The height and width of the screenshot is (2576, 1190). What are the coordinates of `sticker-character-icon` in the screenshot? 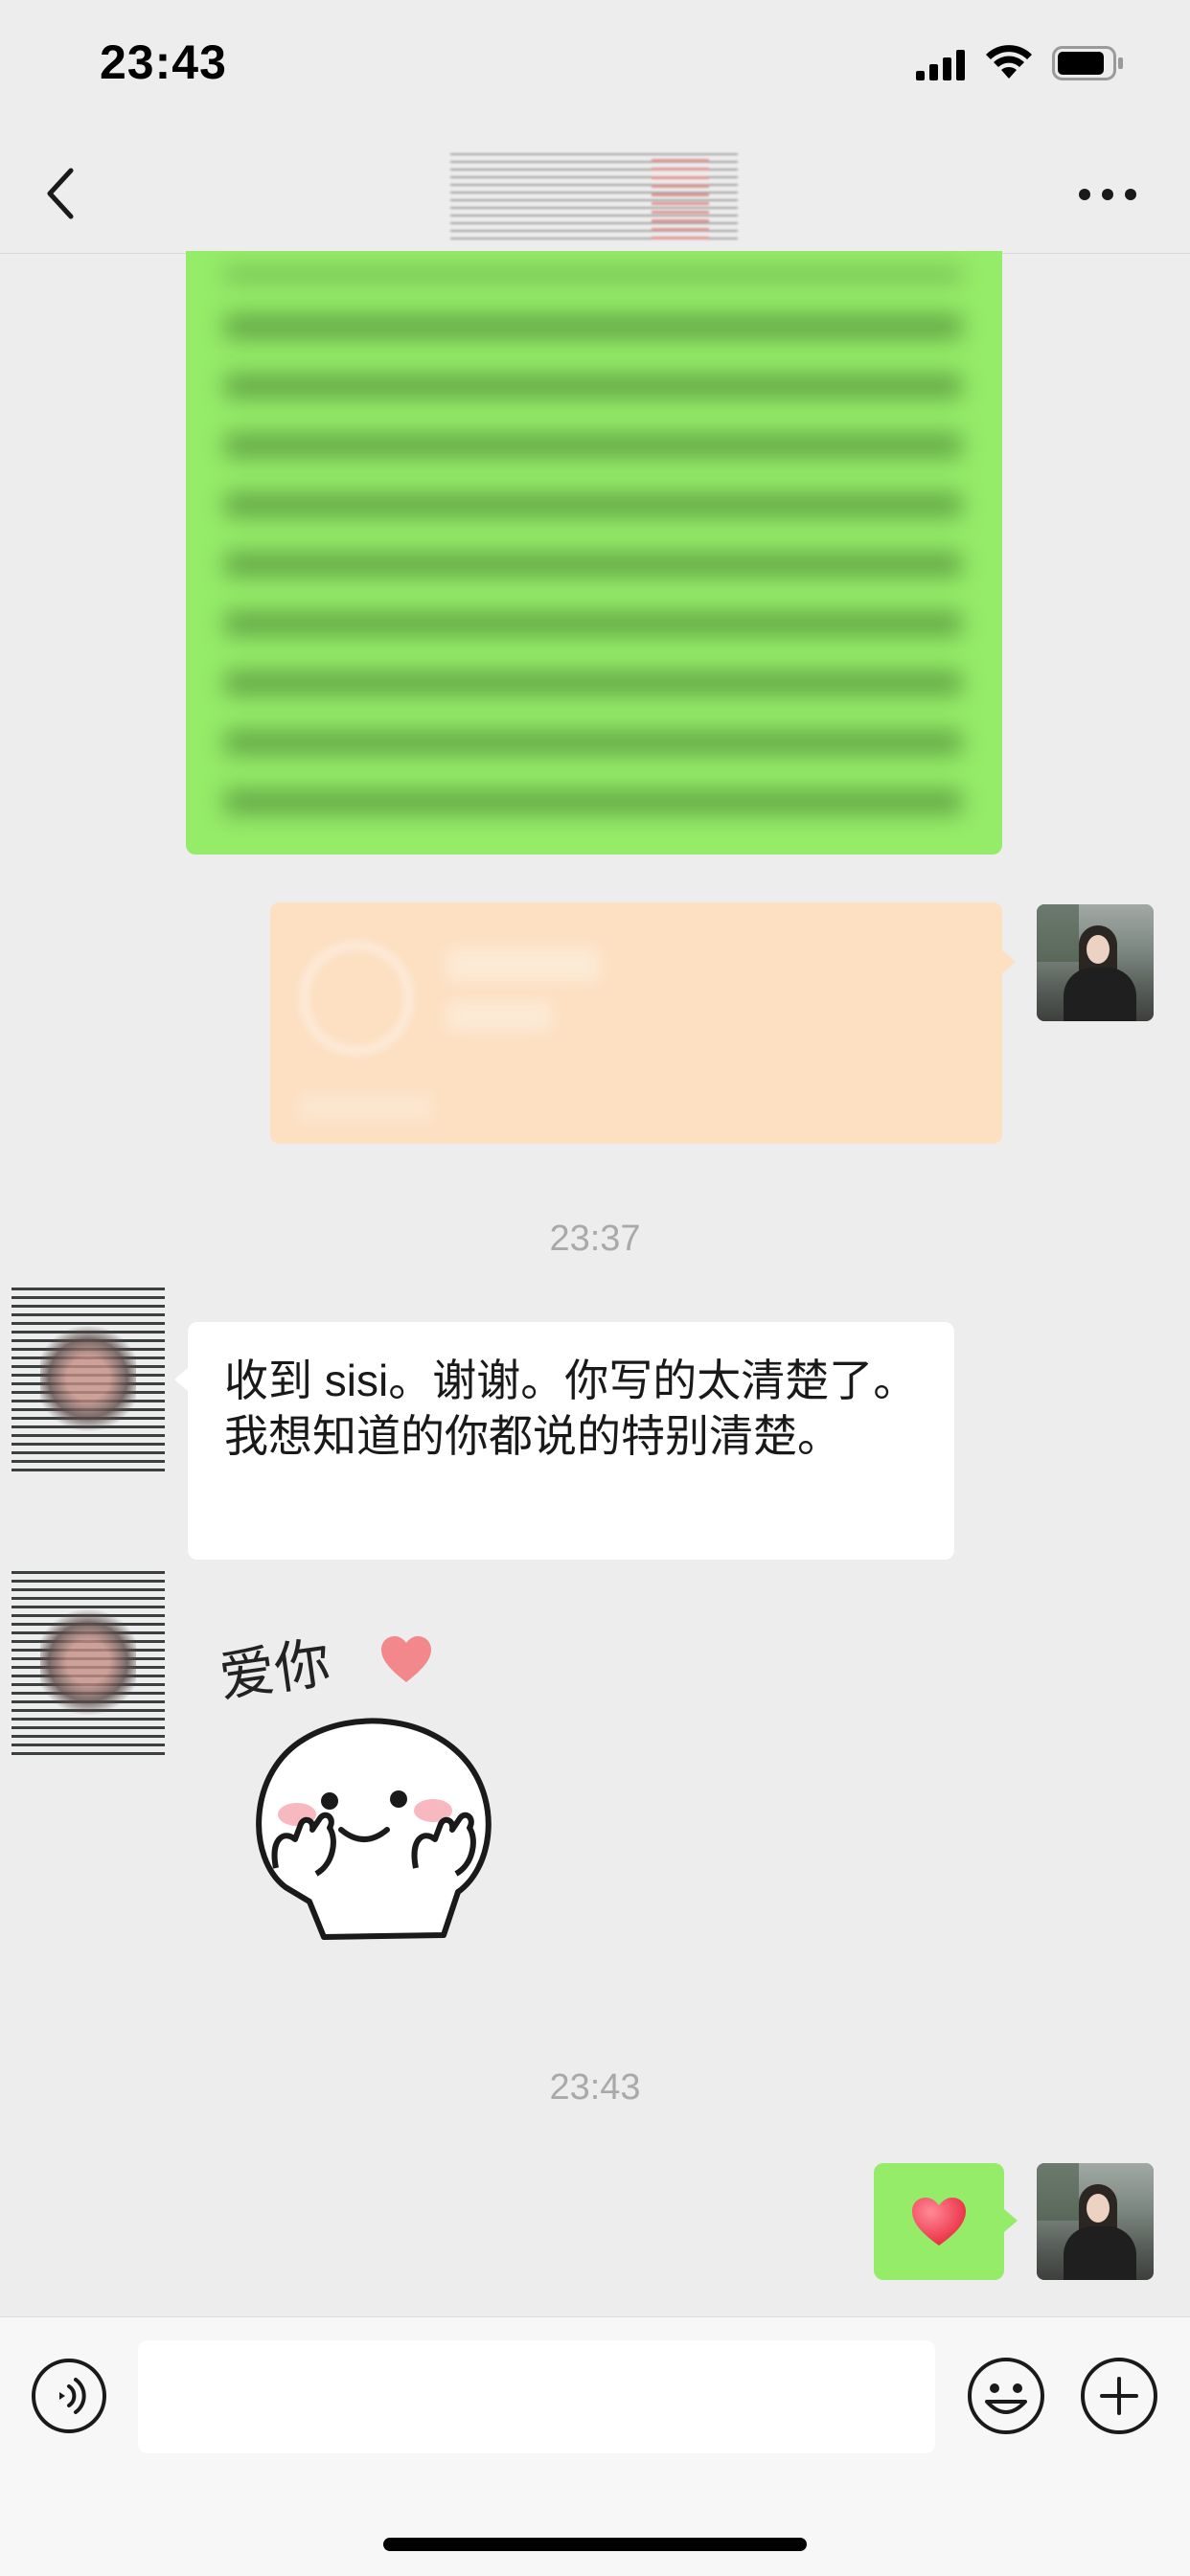 It's located at (374, 1829).